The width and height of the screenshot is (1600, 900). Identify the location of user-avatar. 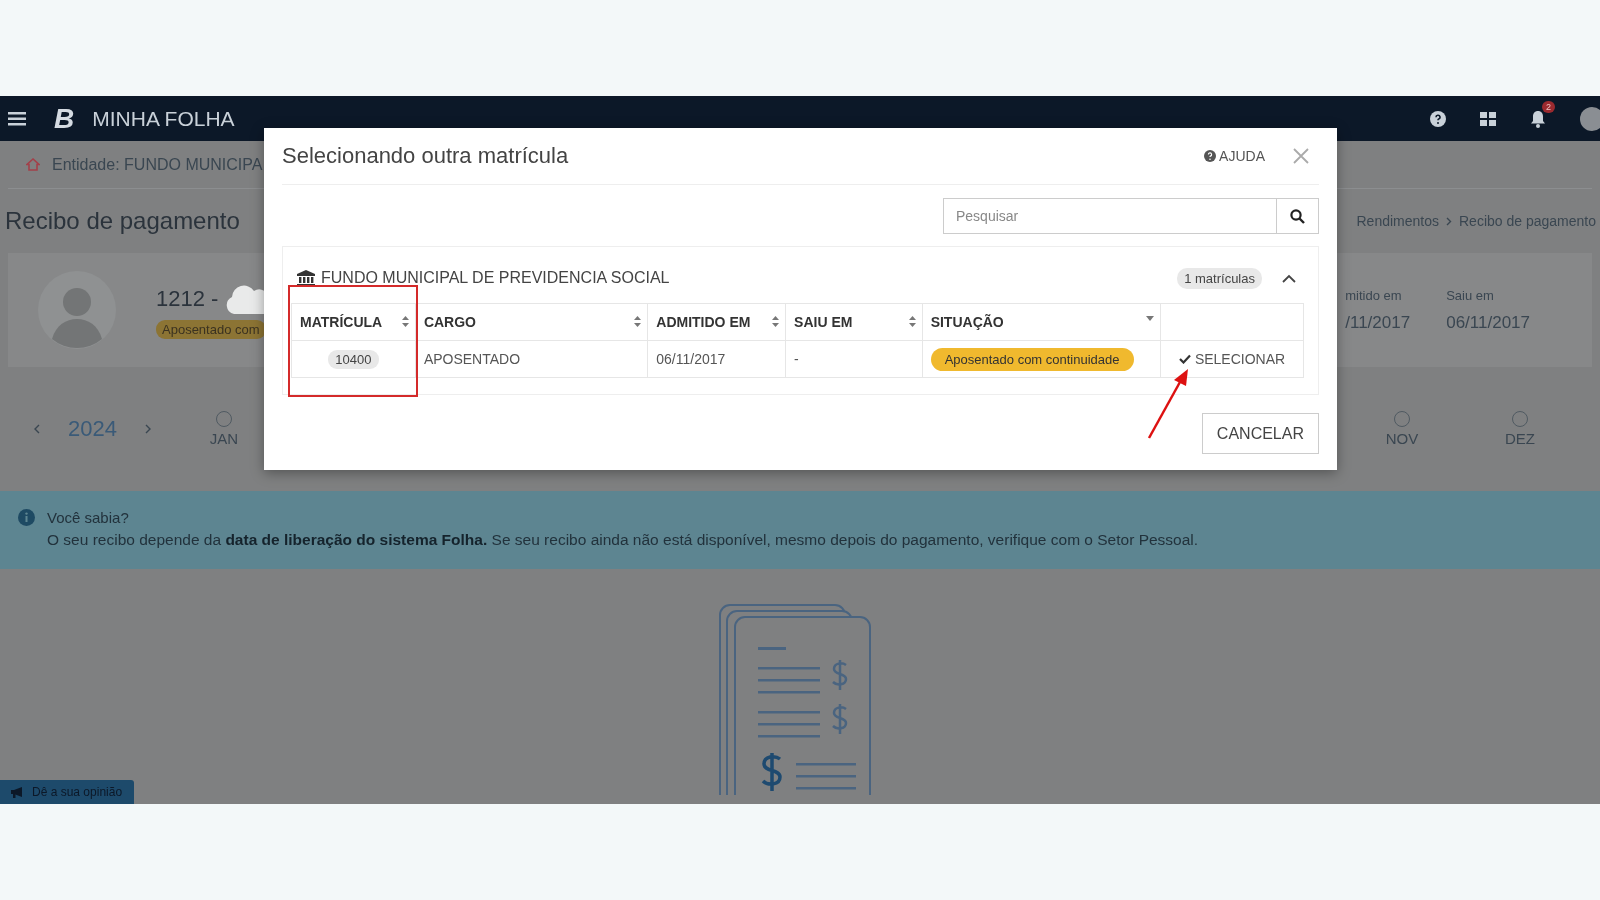
(1590, 118).